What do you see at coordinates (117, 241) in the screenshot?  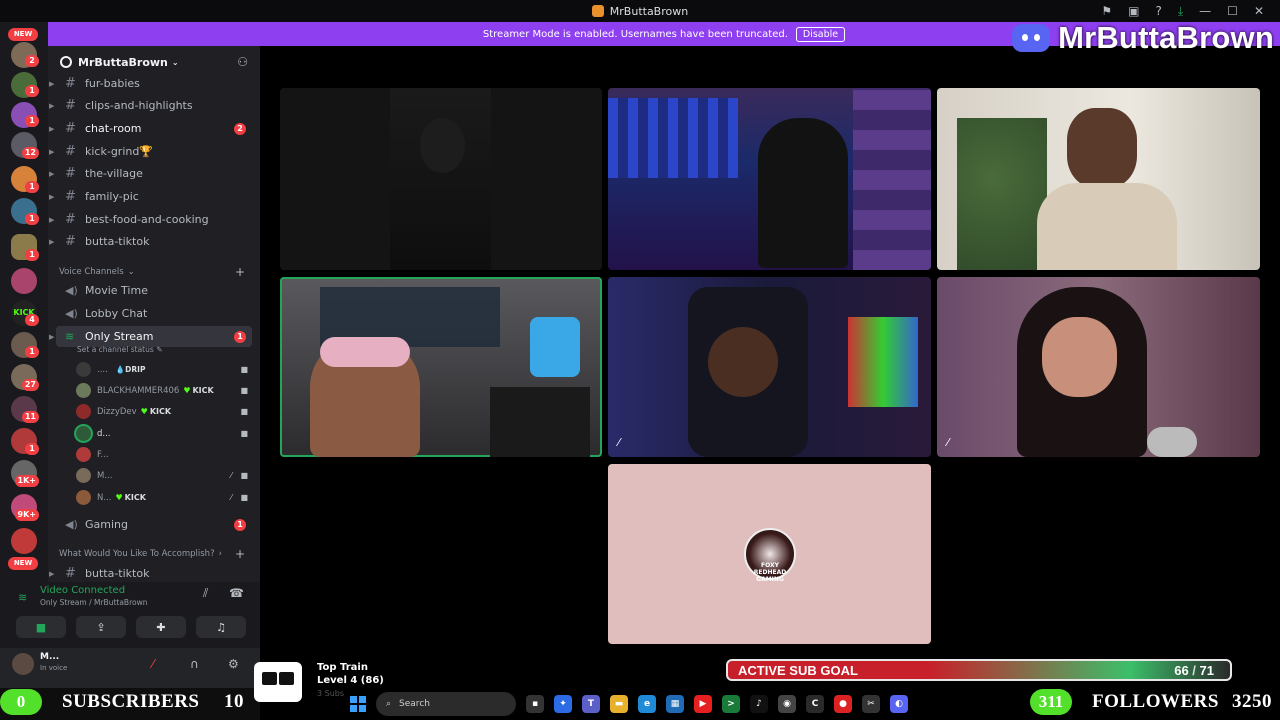 I see `channel-label: butta-tiktok` at bounding box center [117, 241].